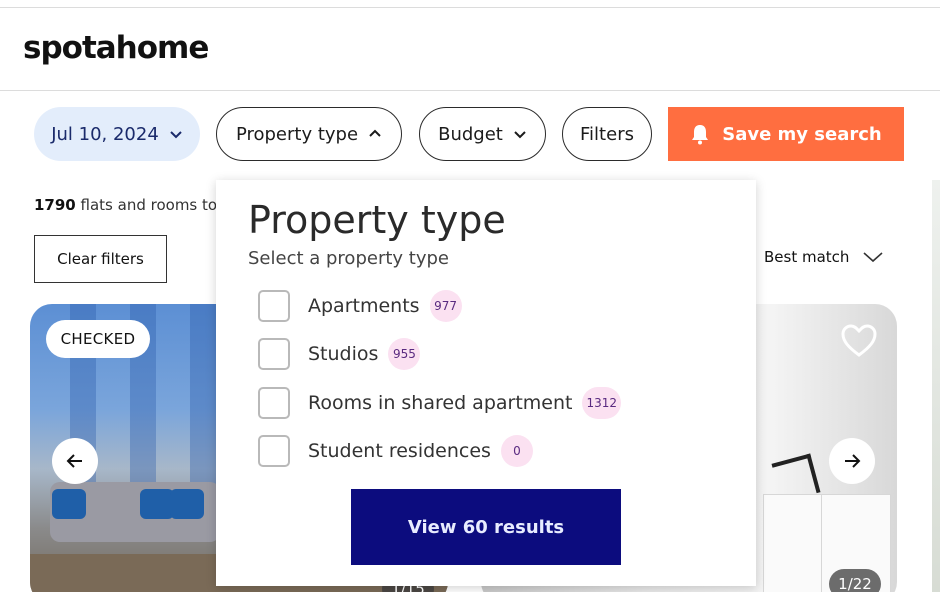  What do you see at coordinates (149, 205) in the screenshot?
I see `results-count-text: flats and rooms to` at bounding box center [149, 205].